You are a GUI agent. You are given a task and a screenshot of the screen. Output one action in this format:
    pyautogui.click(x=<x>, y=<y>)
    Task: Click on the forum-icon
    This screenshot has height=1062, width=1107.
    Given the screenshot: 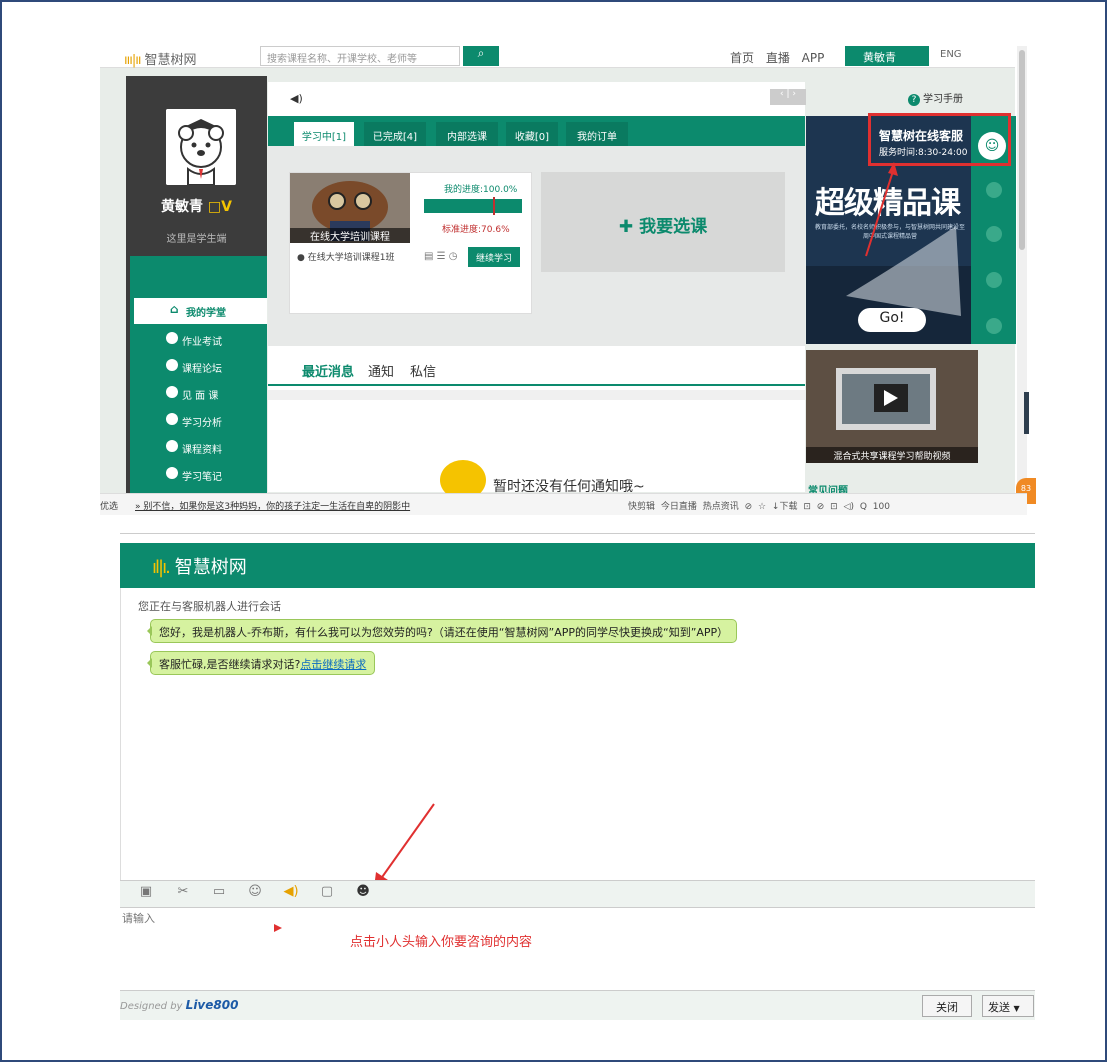 What is the action you would take?
    pyautogui.click(x=172, y=365)
    